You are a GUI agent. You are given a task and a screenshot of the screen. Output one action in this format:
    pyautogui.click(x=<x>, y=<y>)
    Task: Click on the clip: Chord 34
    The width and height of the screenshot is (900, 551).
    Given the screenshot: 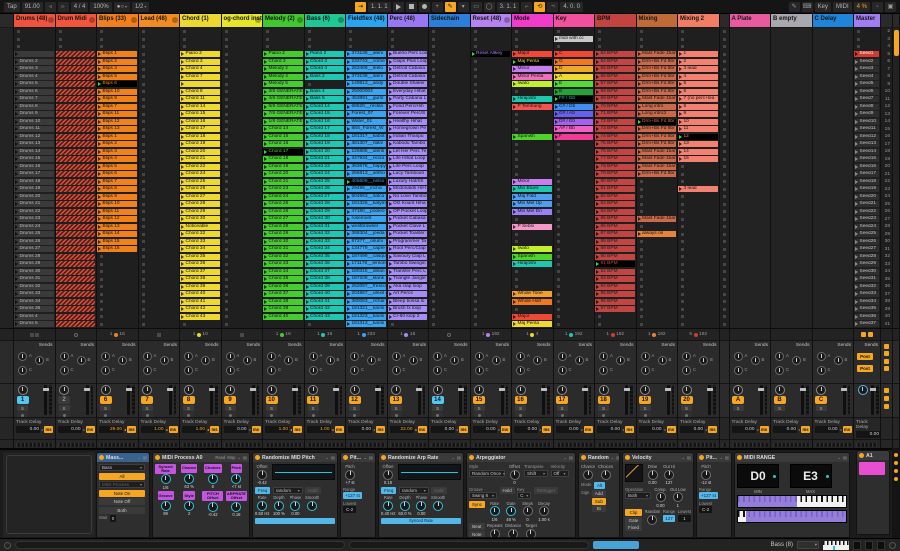 What is the action you would take?
    pyautogui.click(x=200, y=249)
    